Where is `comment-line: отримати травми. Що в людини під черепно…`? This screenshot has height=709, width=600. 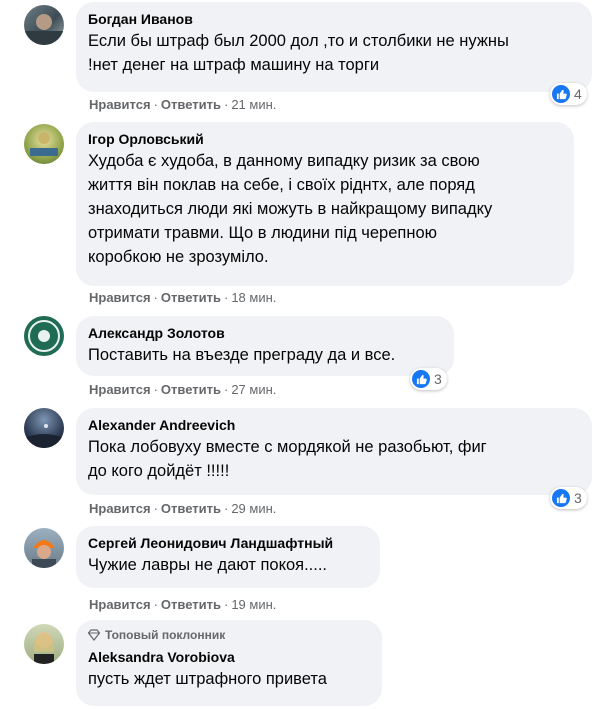 comment-line: отримати травми. Що в людини під черепно… is located at coordinates (263, 233).